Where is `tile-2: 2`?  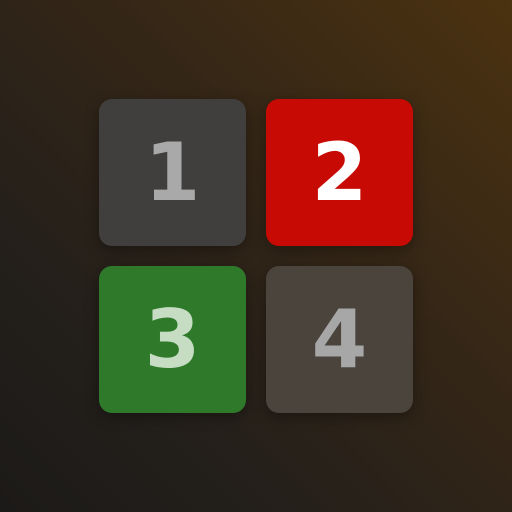 tile-2: 2 is located at coordinates (339, 172).